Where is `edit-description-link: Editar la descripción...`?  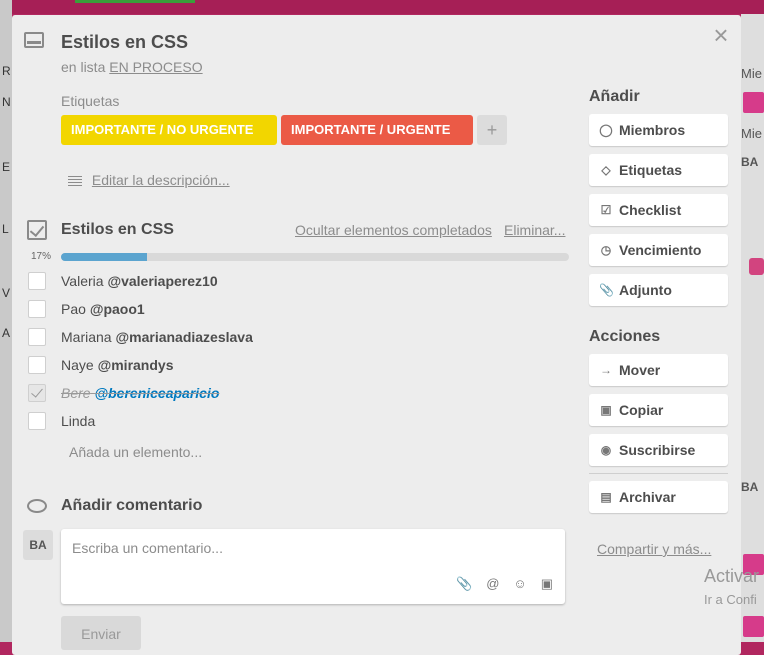
edit-description-link: Editar la descripción... is located at coordinates (161, 180).